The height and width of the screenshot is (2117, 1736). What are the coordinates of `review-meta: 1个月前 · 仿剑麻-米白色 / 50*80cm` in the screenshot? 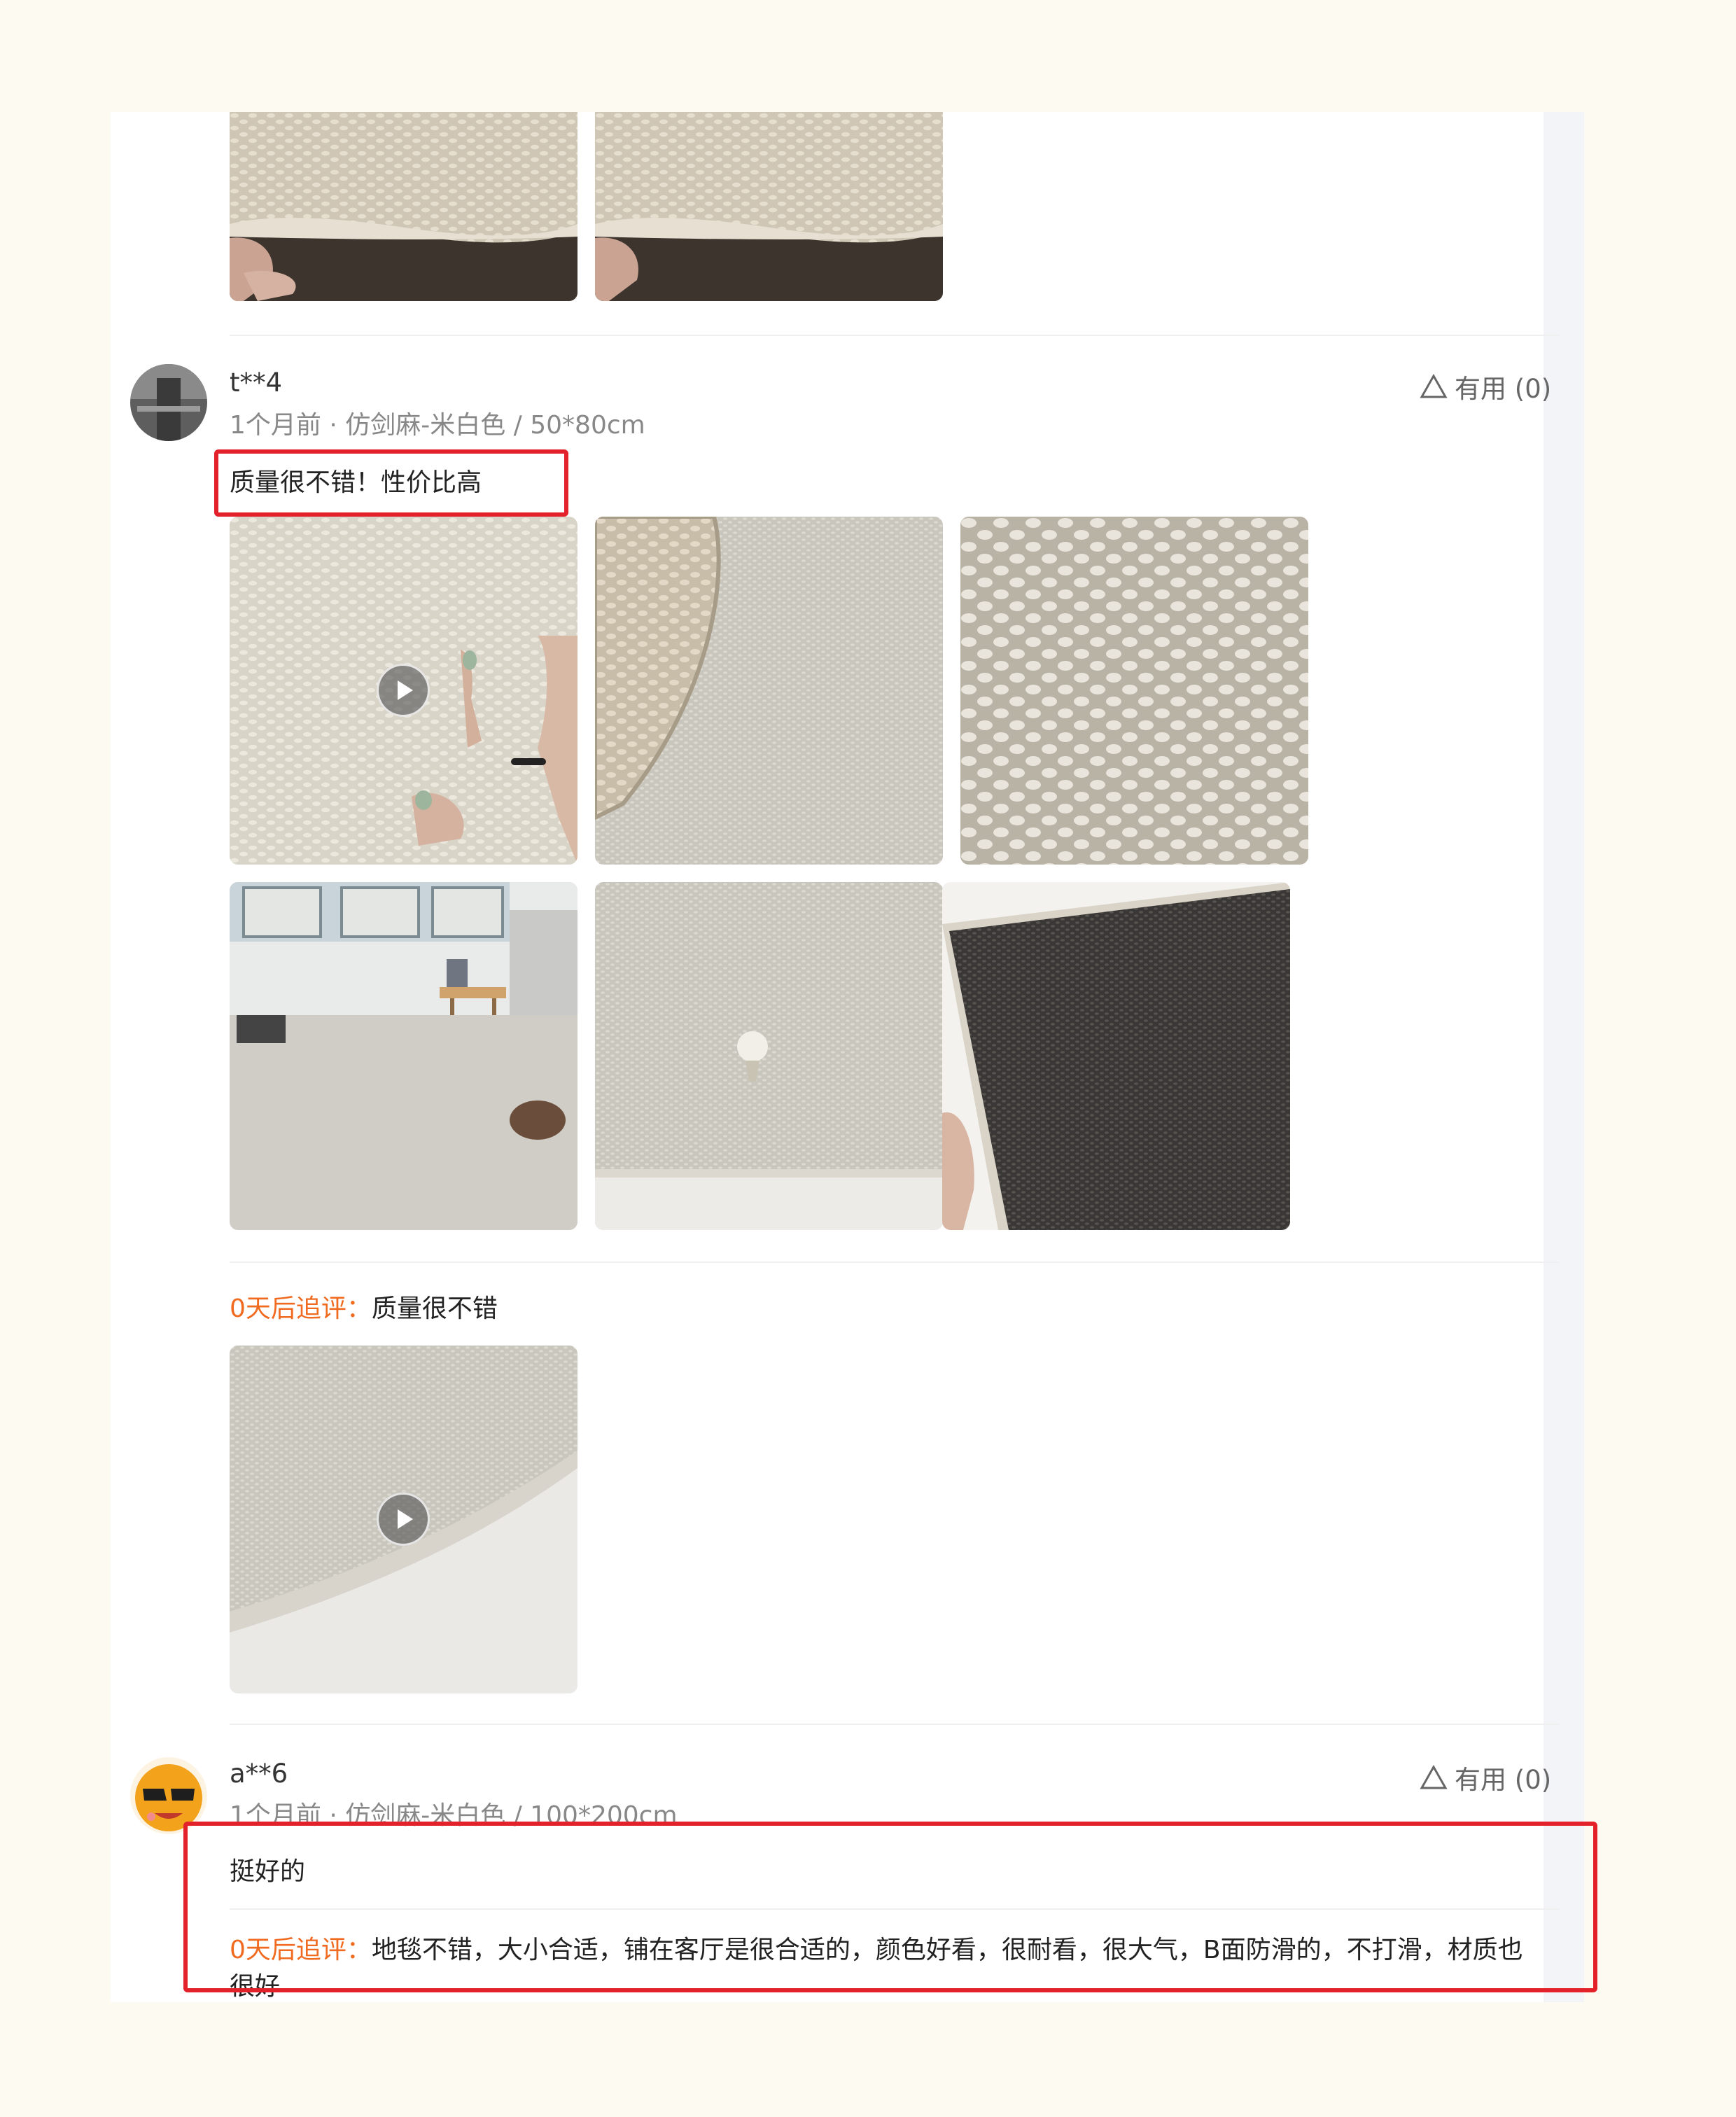 It's located at (437, 425).